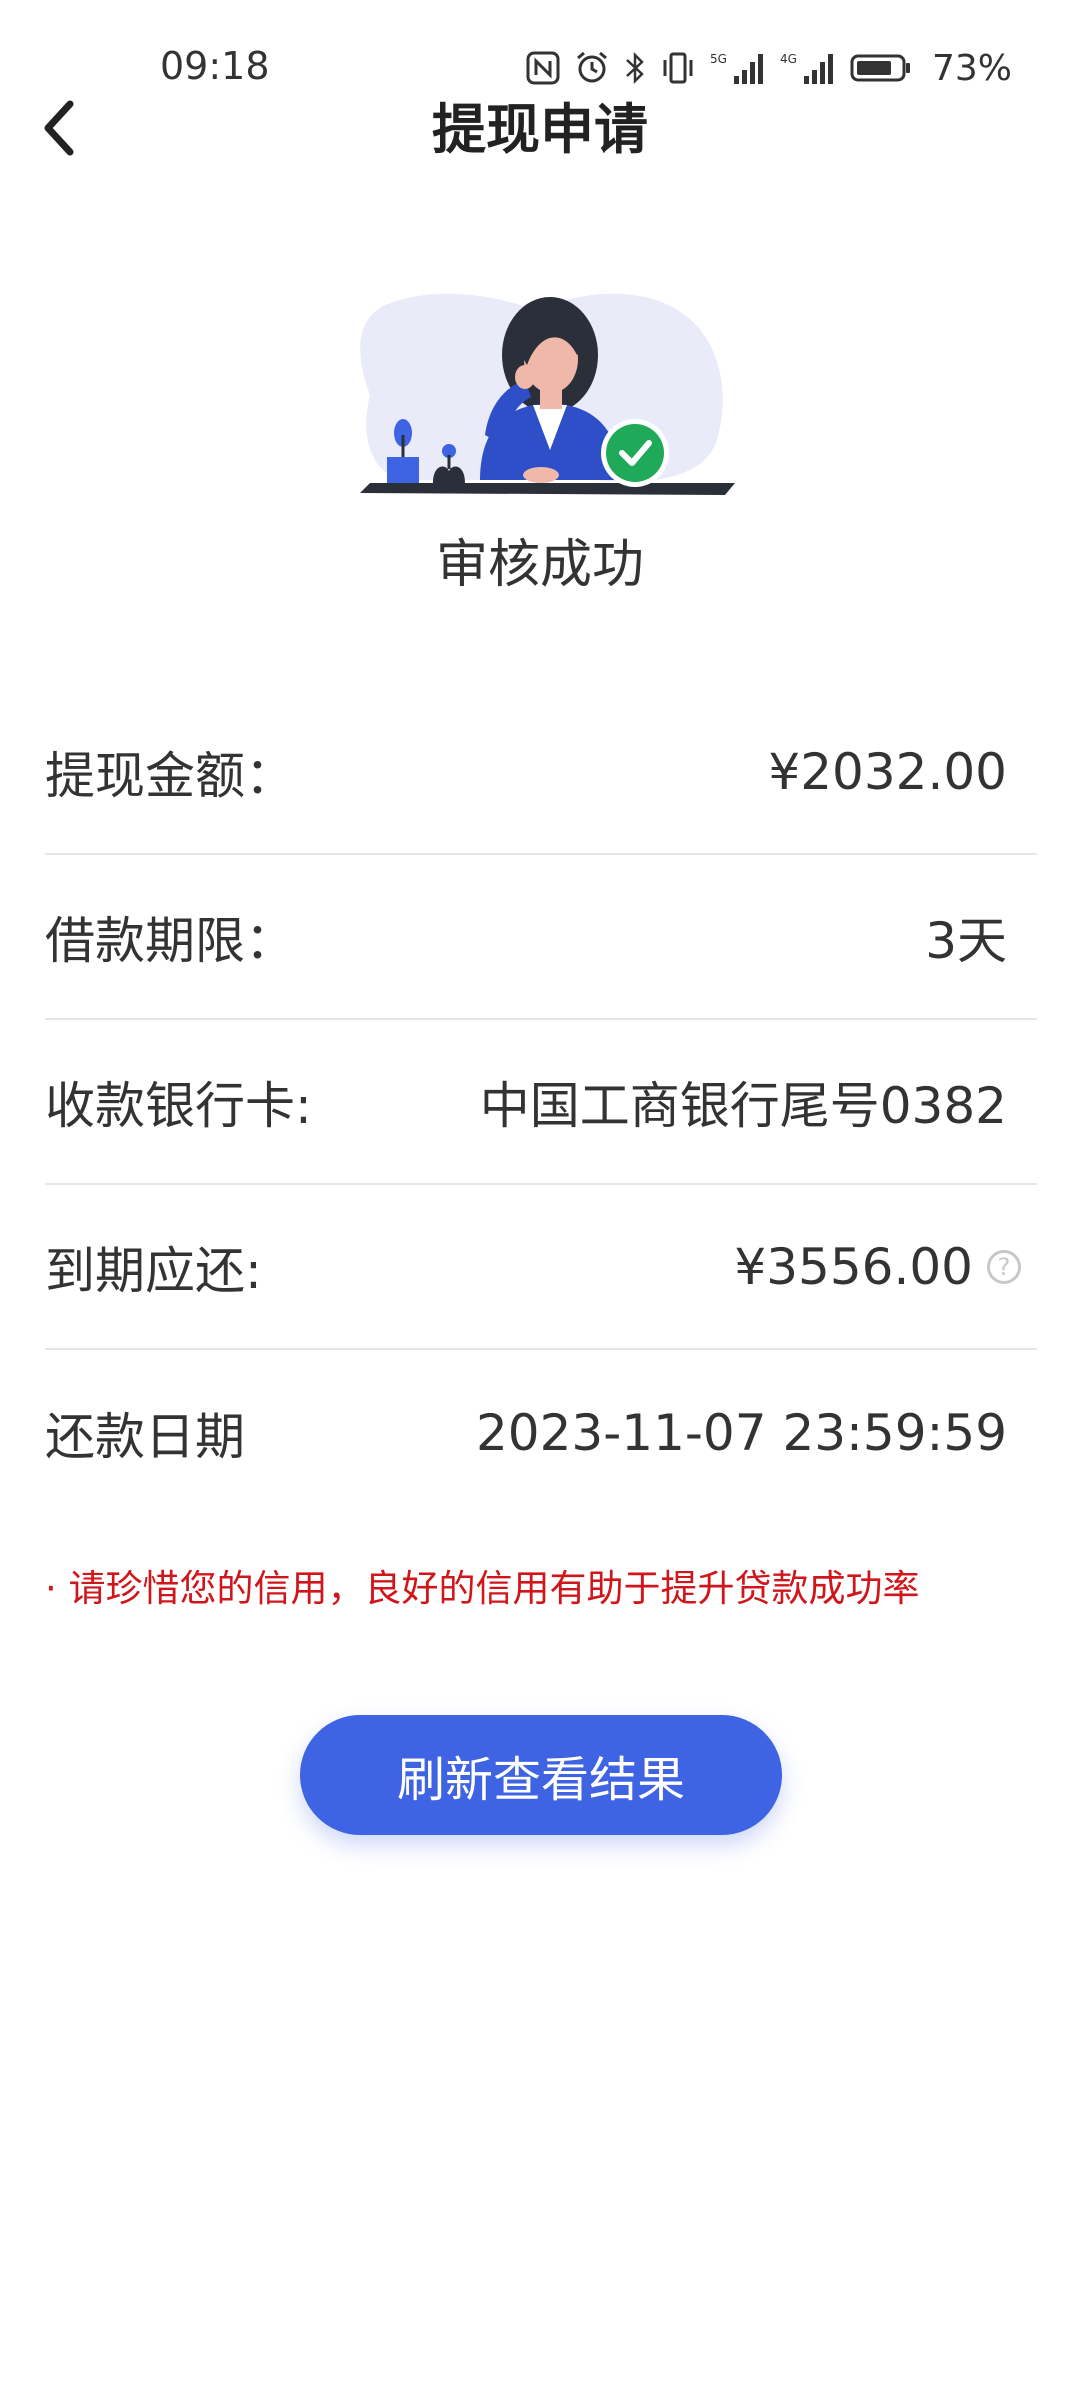 The height and width of the screenshot is (2400, 1080). Describe the element at coordinates (541, 772) in the screenshot. I see `detail-row-amount: 提现金额： ¥2032.00` at that location.